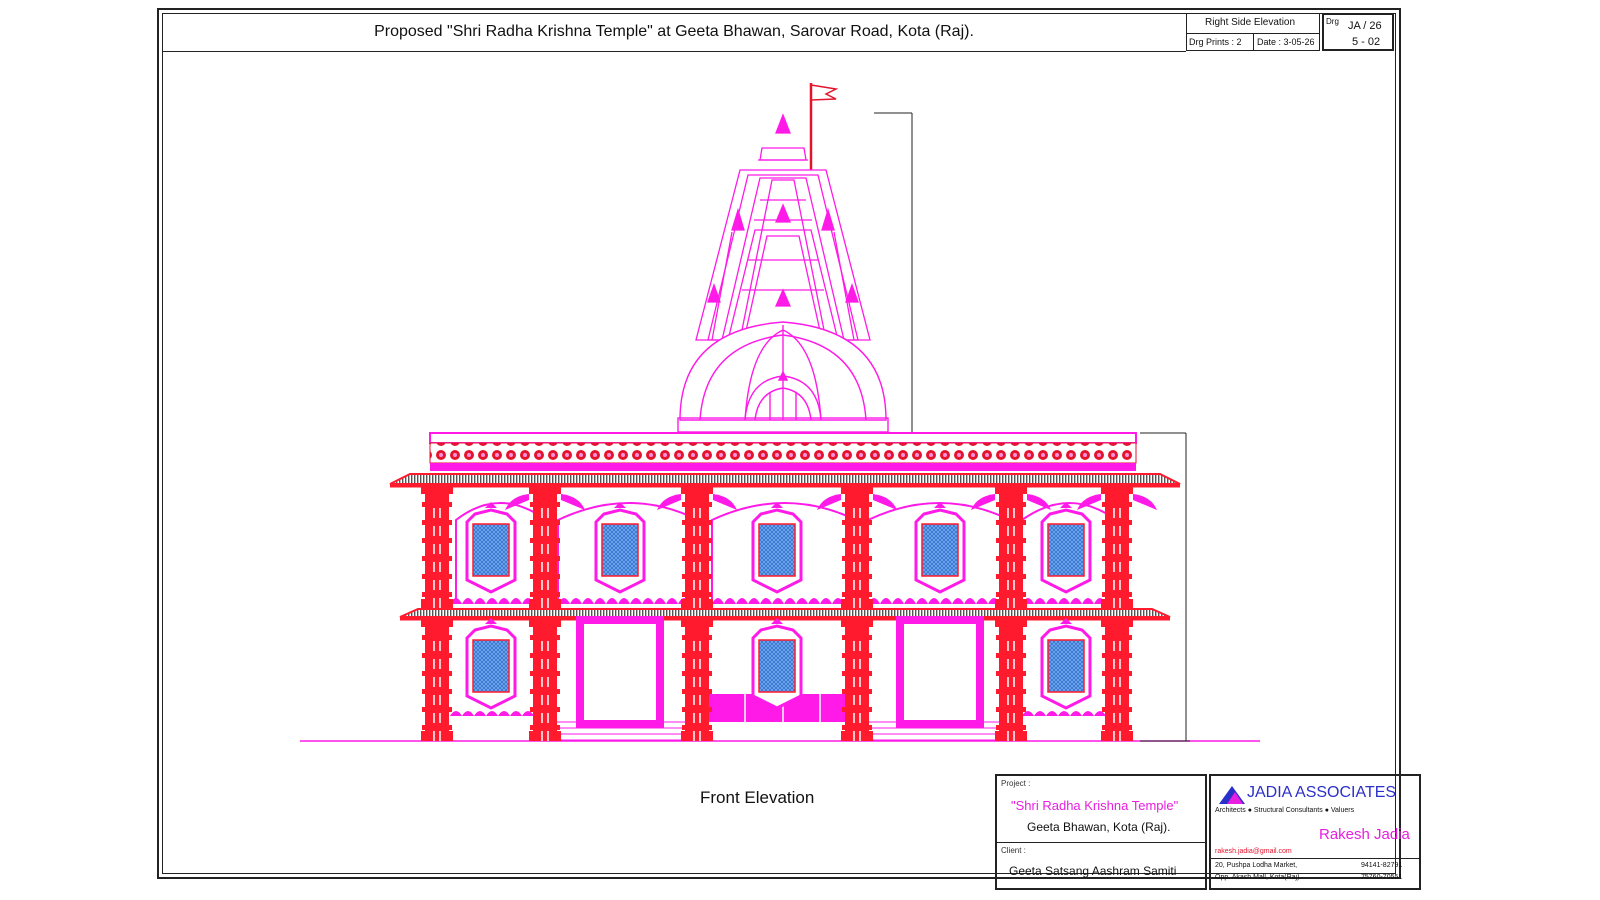 This screenshot has width=1600, height=900. I want to click on client-label: Client :, so click(1013, 850).